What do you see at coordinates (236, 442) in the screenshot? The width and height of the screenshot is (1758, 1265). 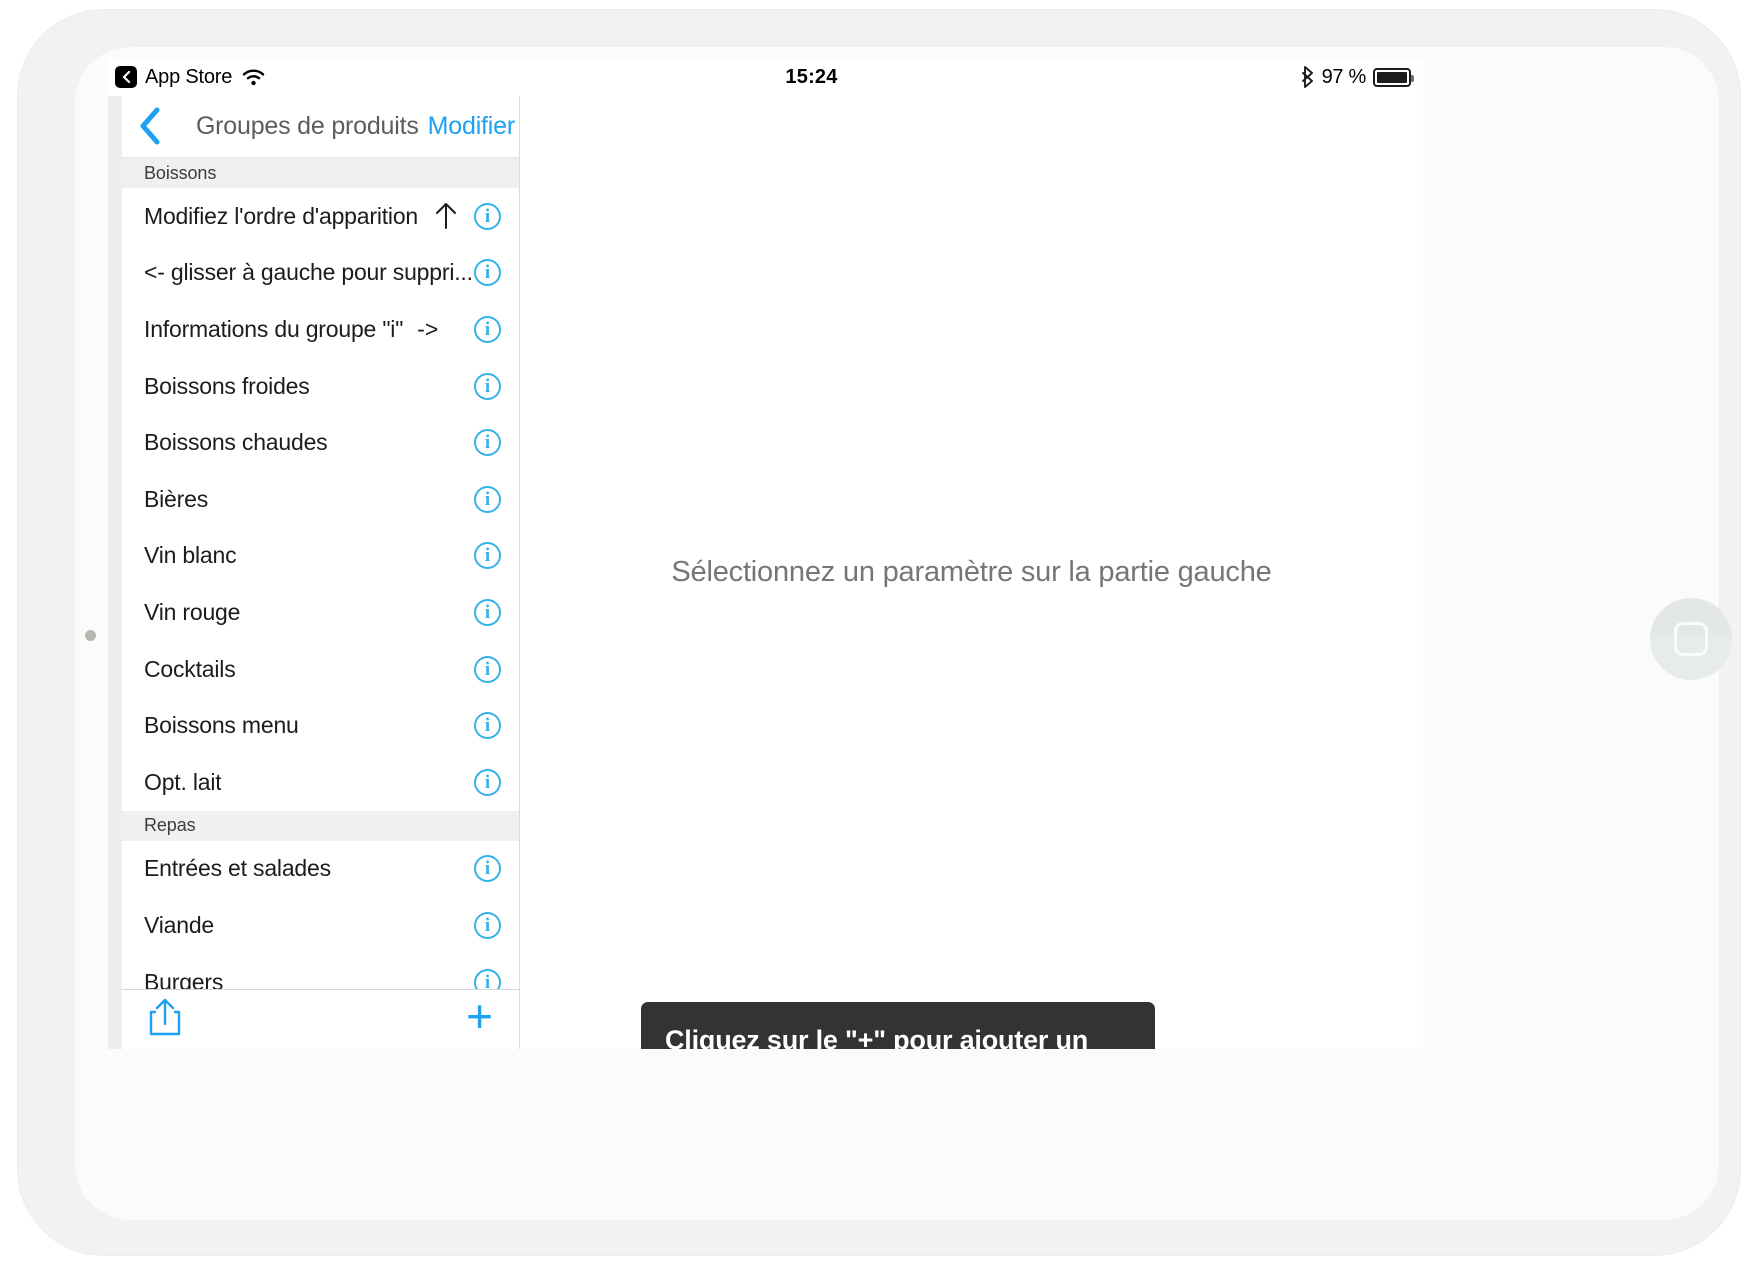 I see `list-item-label: Boissons chaudes` at bounding box center [236, 442].